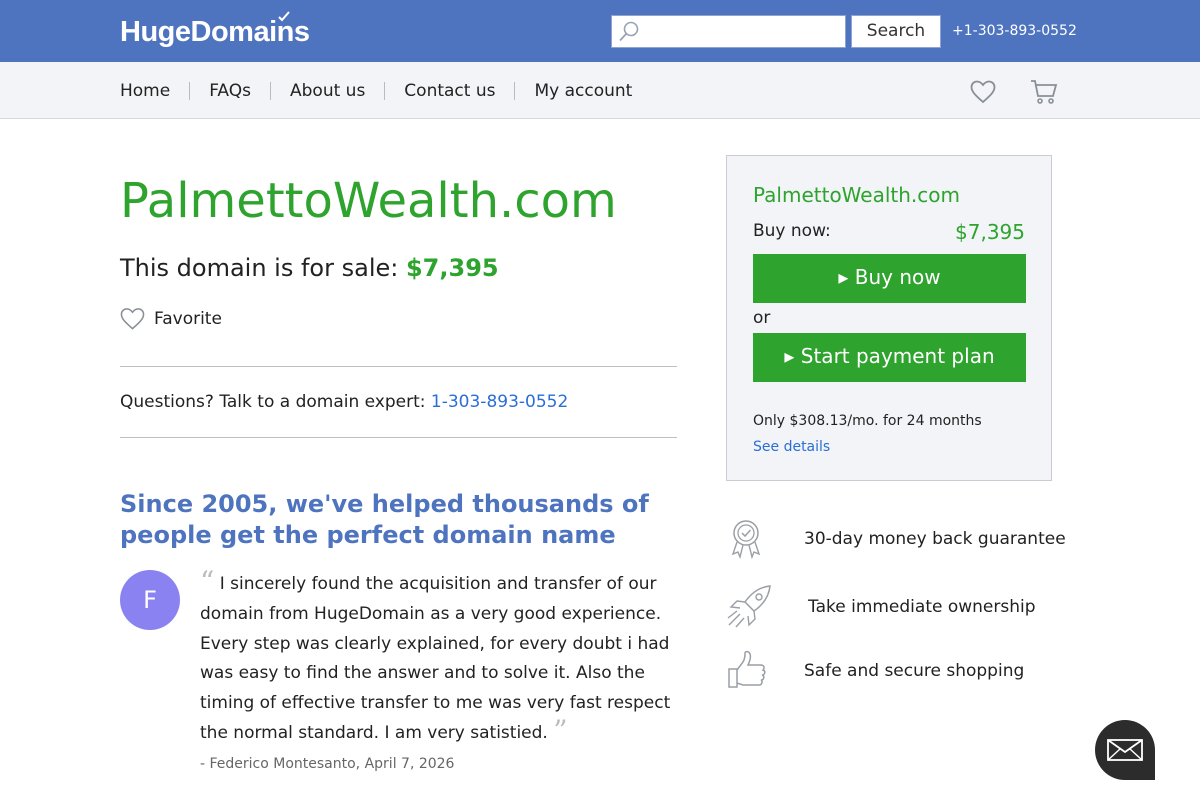 The width and height of the screenshot is (1200, 800). Describe the element at coordinates (150, 600) in the screenshot. I see `avatar: F` at that location.